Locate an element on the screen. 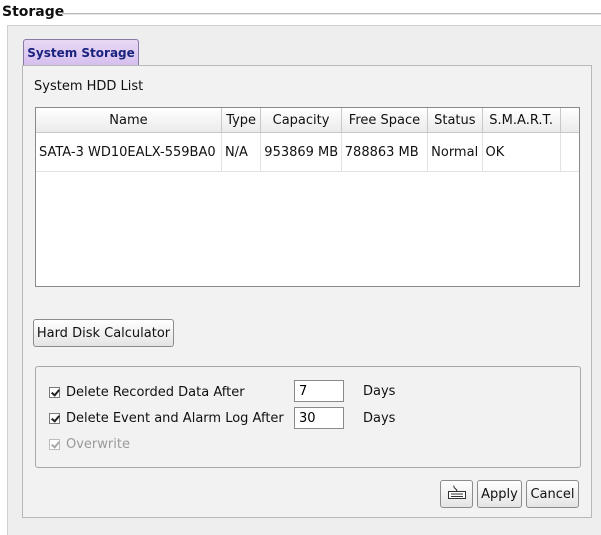 The image size is (601, 535). overwrite-checkbox is located at coordinates (54, 444).